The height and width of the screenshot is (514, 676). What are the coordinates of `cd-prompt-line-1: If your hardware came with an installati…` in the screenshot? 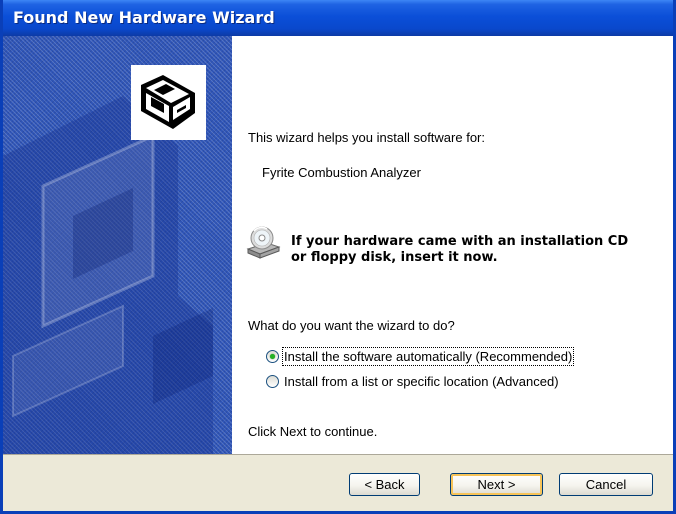 It's located at (460, 241).